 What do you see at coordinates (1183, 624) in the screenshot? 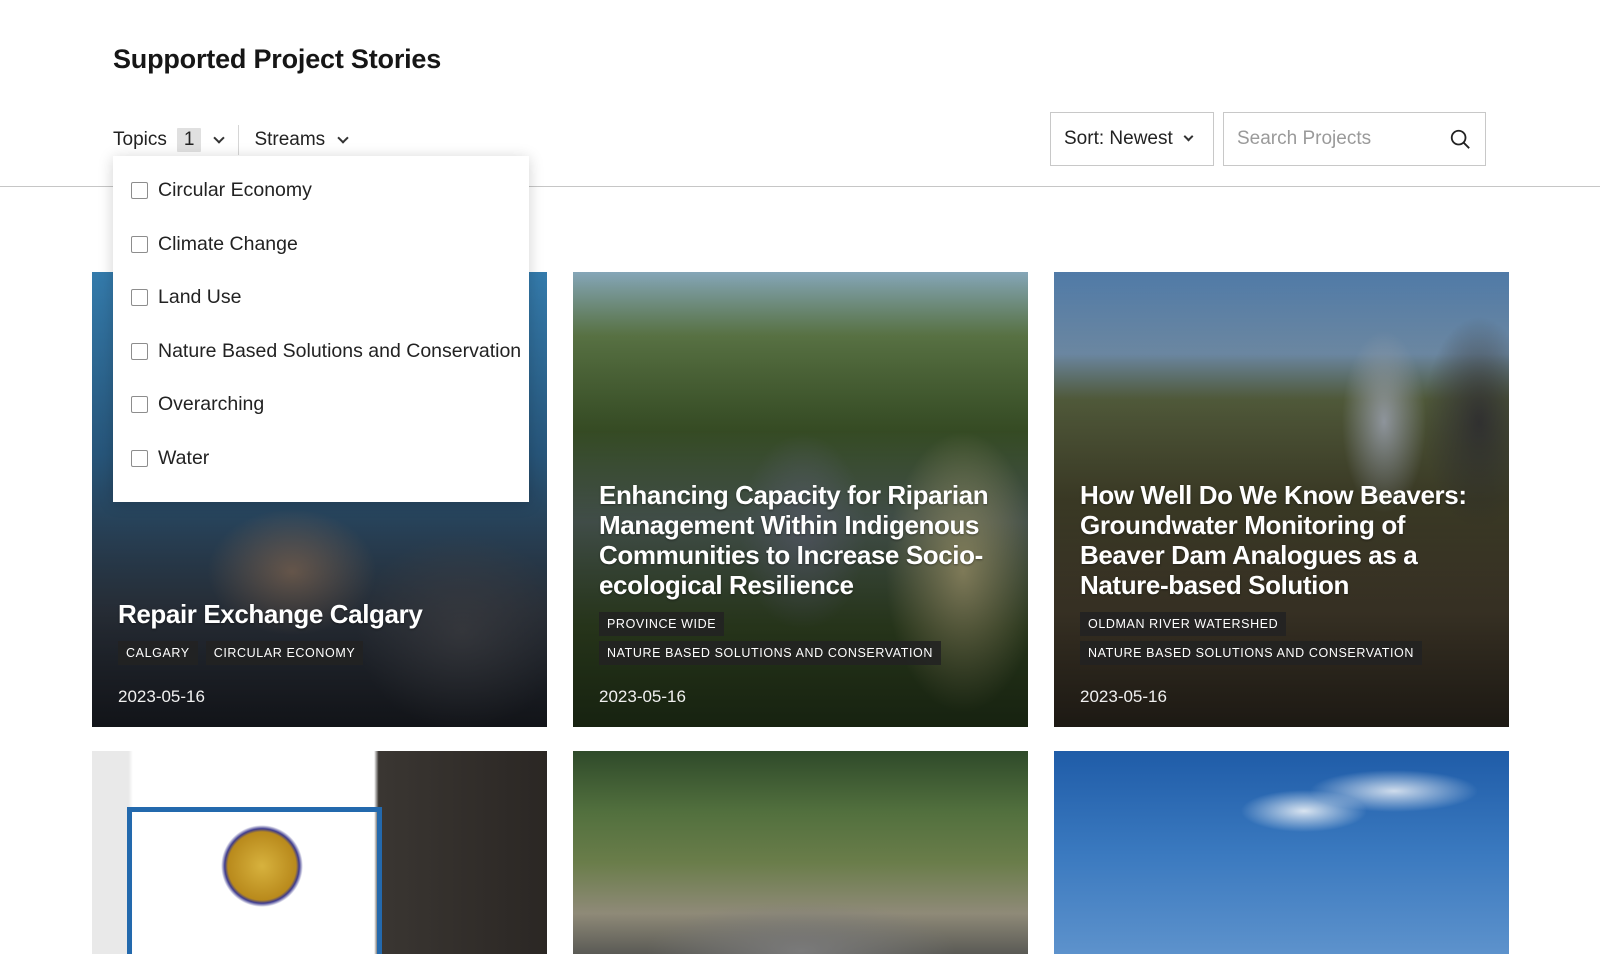
I see `card-tag: OLDMAN RIVER WATERSHED` at bounding box center [1183, 624].